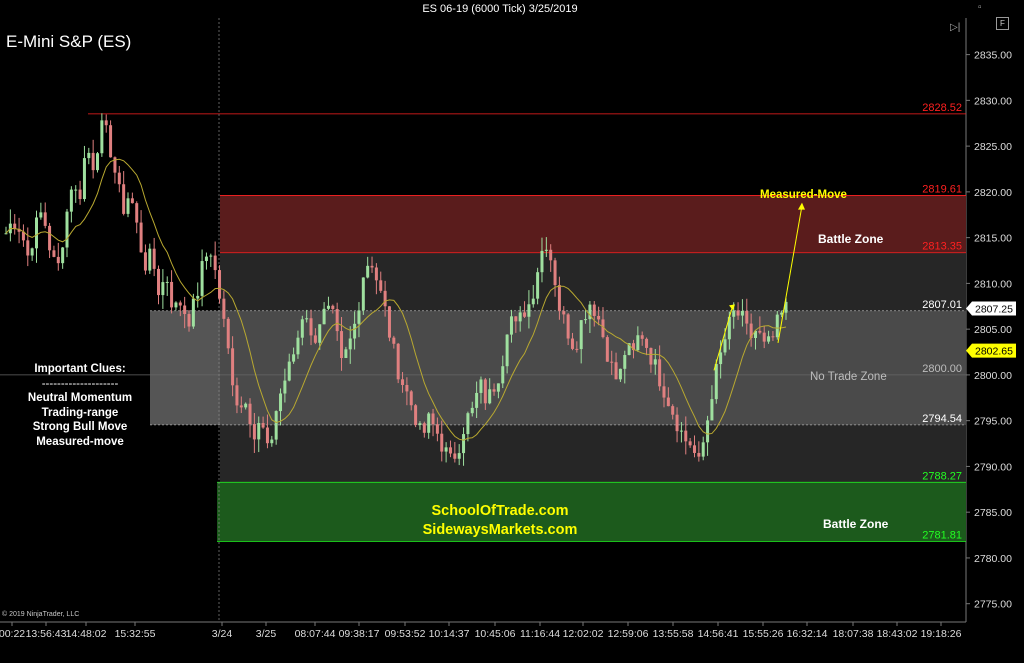  Describe the element at coordinates (763, 634) in the screenshot. I see `x-tick-label: 15:55:26` at that location.